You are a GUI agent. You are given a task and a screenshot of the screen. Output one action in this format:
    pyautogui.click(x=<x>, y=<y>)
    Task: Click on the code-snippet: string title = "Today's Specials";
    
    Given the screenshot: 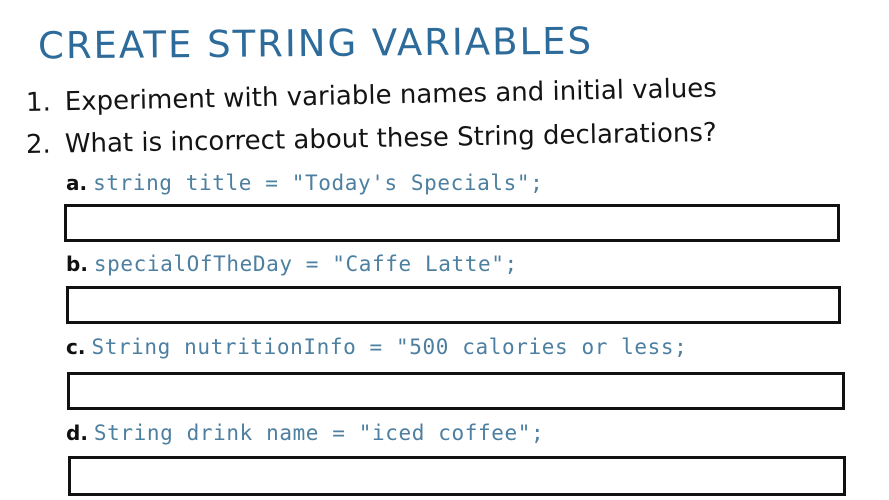 What is the action you would take?
    pyautogui.click(x=318, y=183)
    